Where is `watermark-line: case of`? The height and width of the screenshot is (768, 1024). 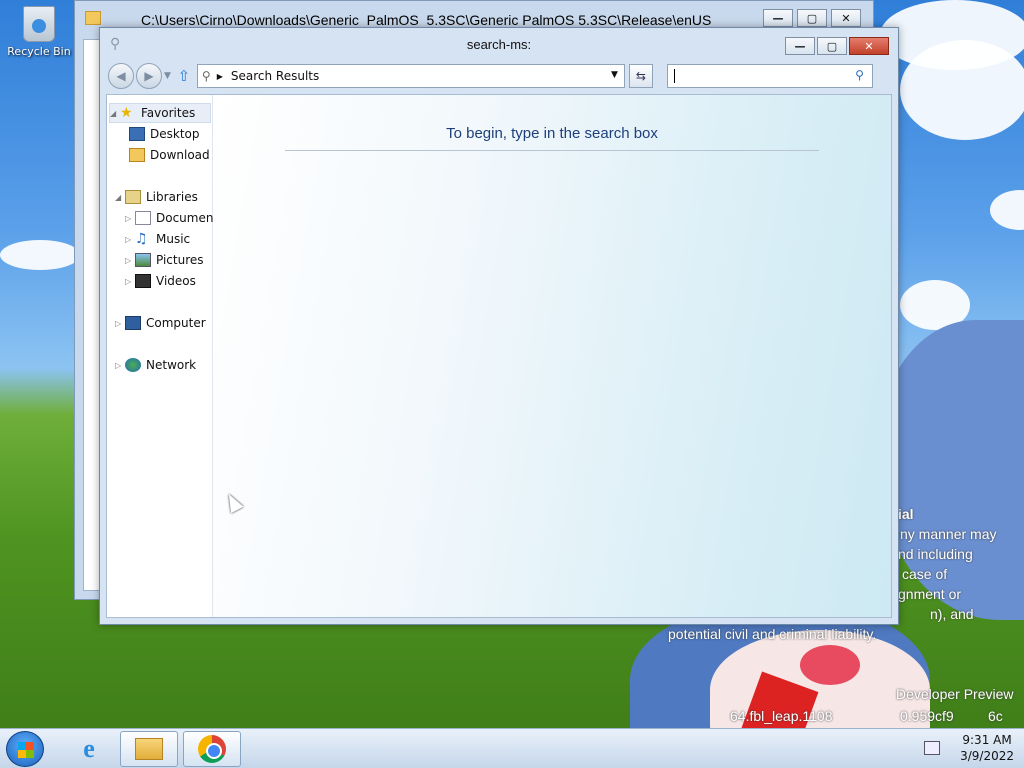
watermark-line: case of is located at coordinates (925, 574).